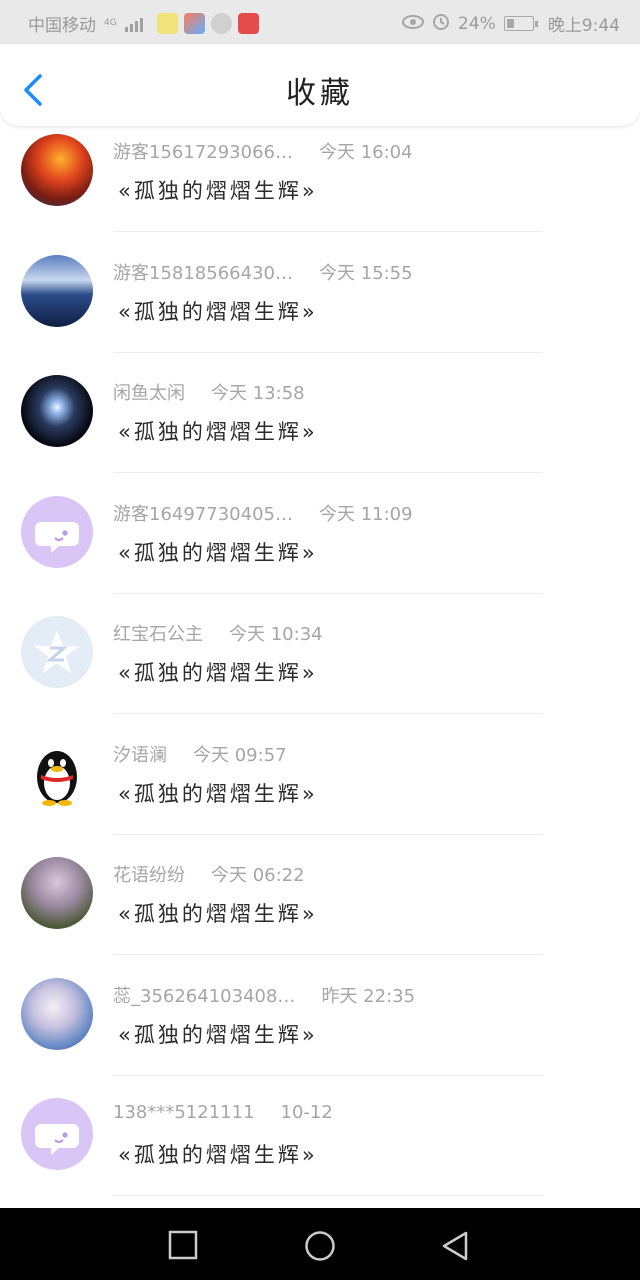 This screenshot has height=1280, width=640. What do you see at coordinates (365, 514) in the screenshot?
I see `timestamp: 今天 11:09` at bounding box center [365, 514].